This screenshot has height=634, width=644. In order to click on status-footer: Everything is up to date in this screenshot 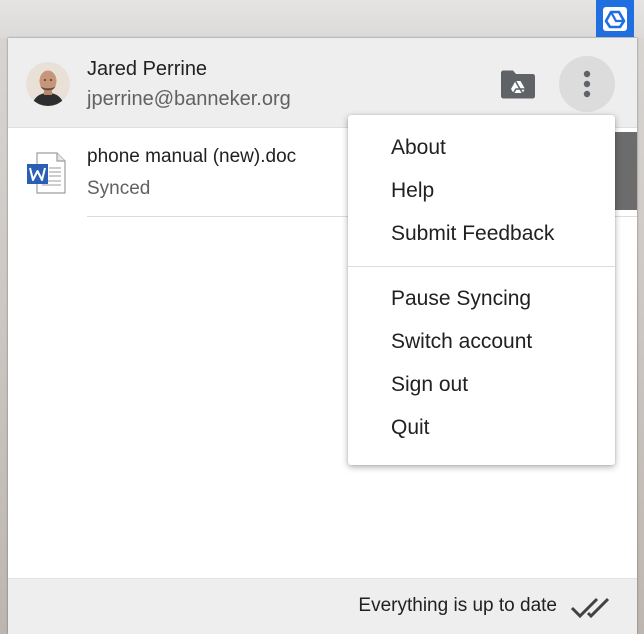, I will do `click(322, 606)`.